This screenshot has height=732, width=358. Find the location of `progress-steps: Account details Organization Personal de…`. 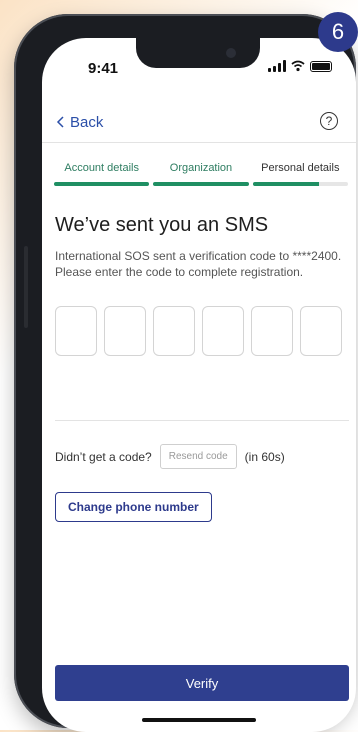

progress-steps: Account details Organization Personal de… is located at coordinates (201, 174).